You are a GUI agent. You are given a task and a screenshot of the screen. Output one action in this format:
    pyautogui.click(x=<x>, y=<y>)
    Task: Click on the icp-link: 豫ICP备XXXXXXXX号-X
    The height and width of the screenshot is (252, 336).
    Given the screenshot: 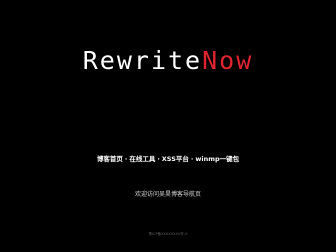 What is the action you would take?
    pyautogui.click(x=168, y=234)
    